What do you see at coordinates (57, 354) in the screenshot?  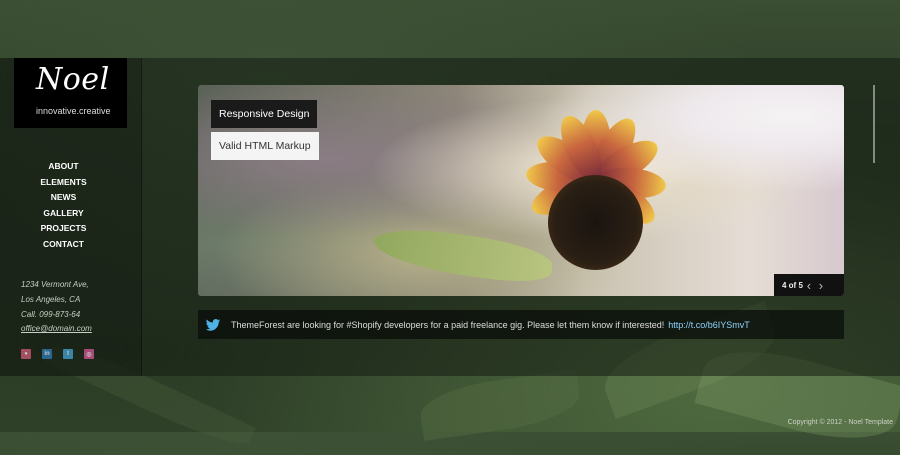 I see `social-links: ● in t ◎` at bounding box center [57, 354].